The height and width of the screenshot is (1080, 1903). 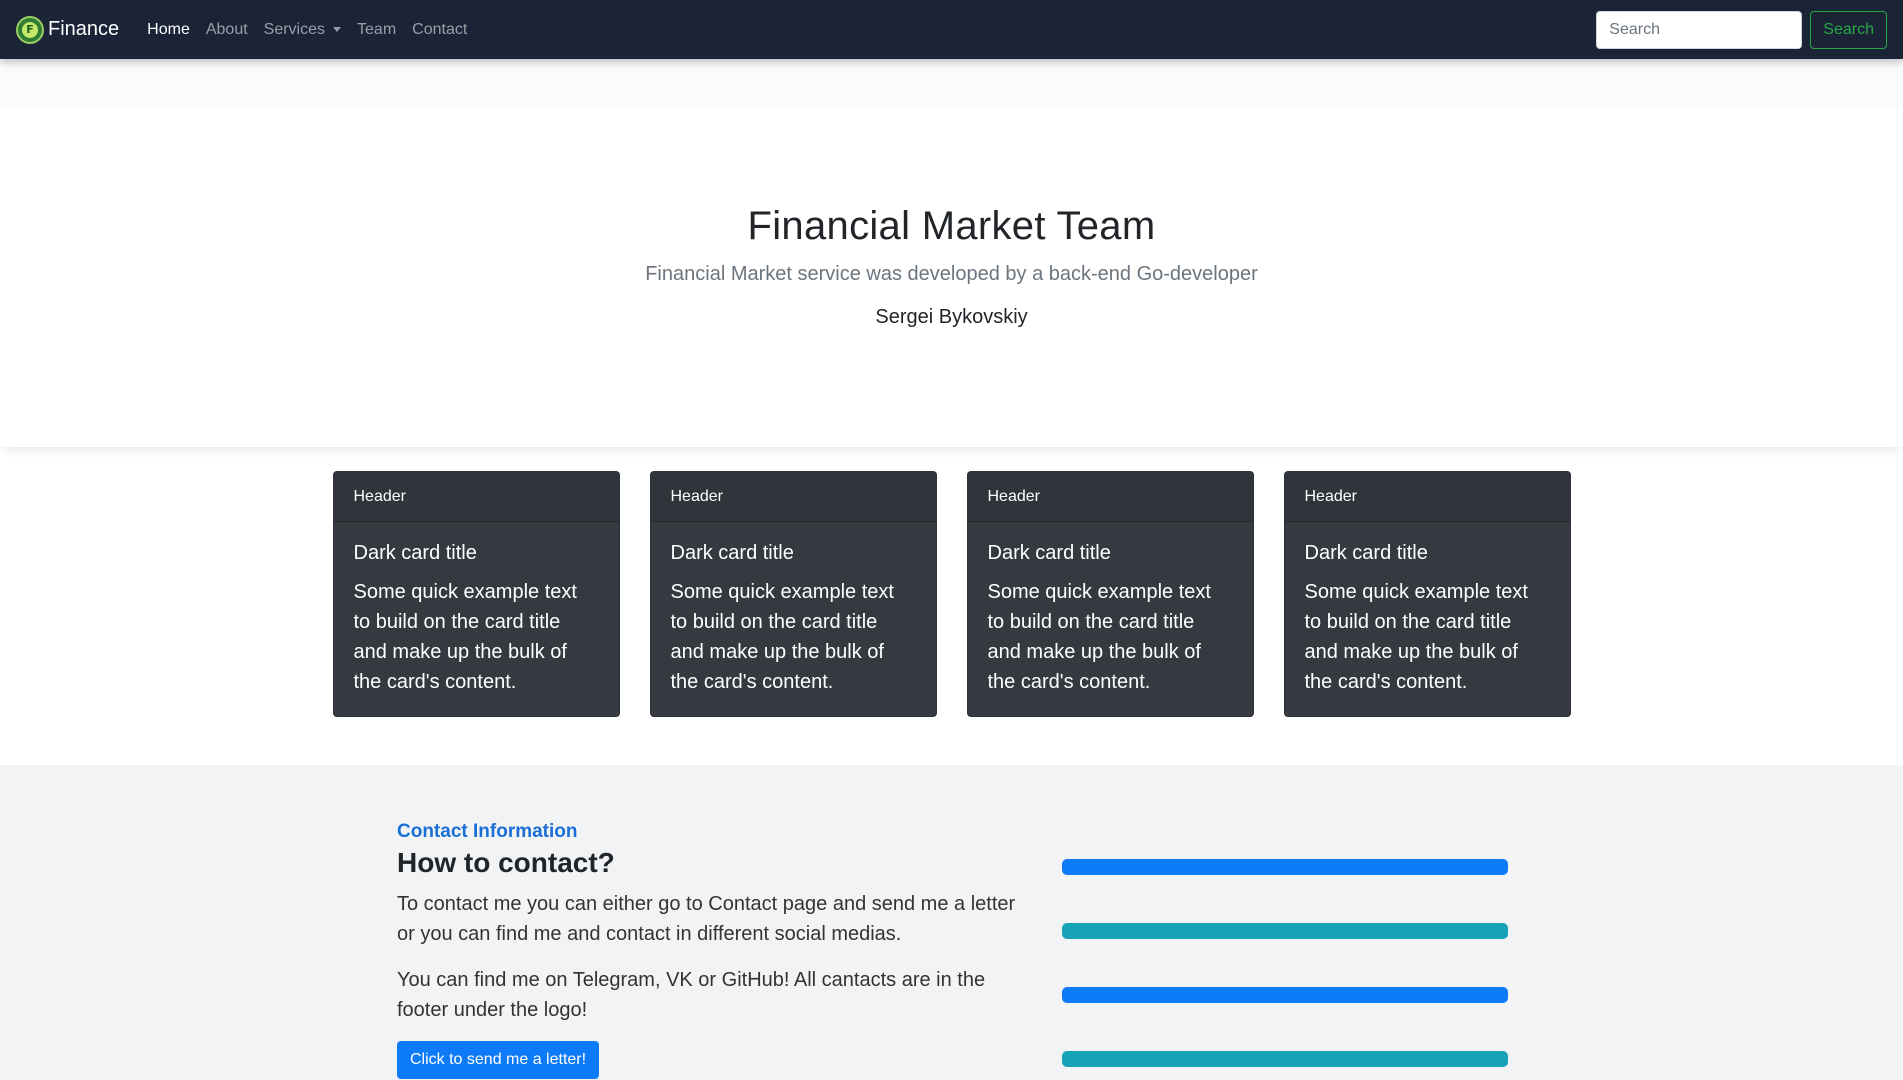 I want to click on top-strip, so click(x=951, y=82).